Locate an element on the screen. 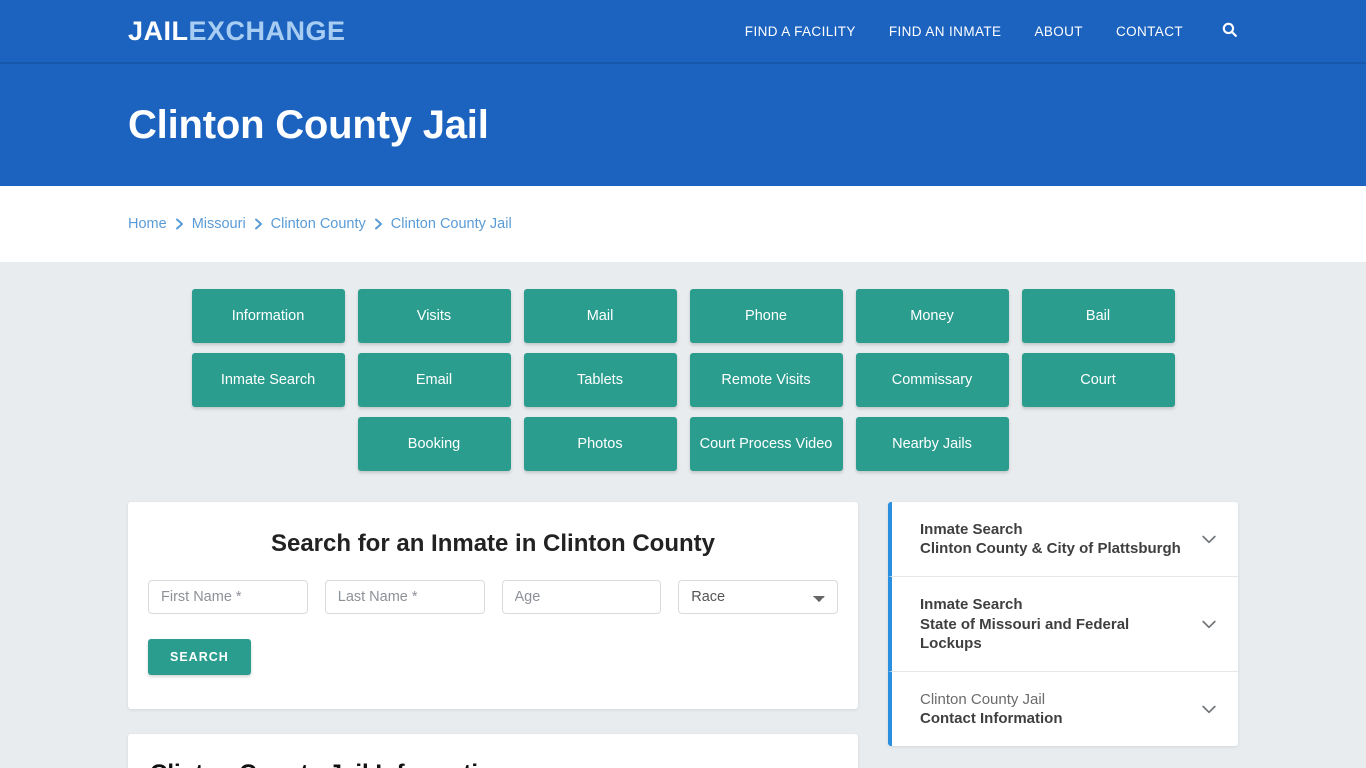 The height and width of the screenshot is (768, 1366). breadcrumb-item-missouri: Missouri is located at coordinates (219, 224).